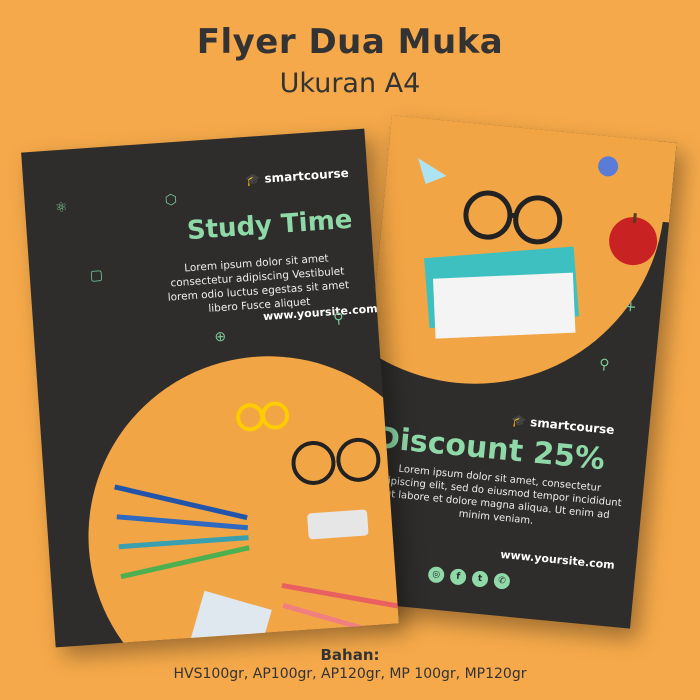  I want to click on social-icons: ◎ f t ✆, so click(469, 578).